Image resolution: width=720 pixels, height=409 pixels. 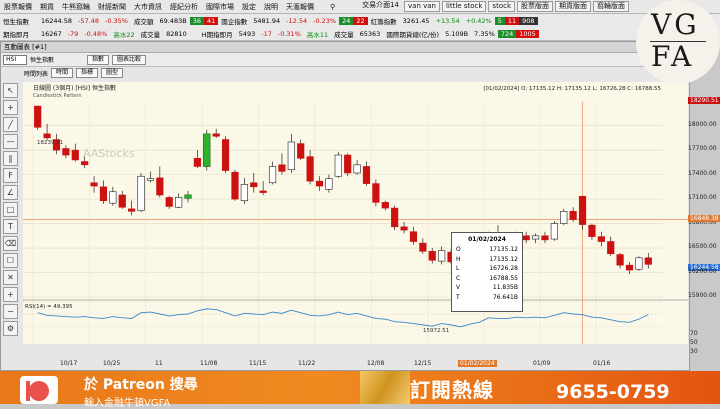 What do you see at coordinates (98, 59) in the screenshot?
I see `index-button: 指數` at bounding box center [98, 59].